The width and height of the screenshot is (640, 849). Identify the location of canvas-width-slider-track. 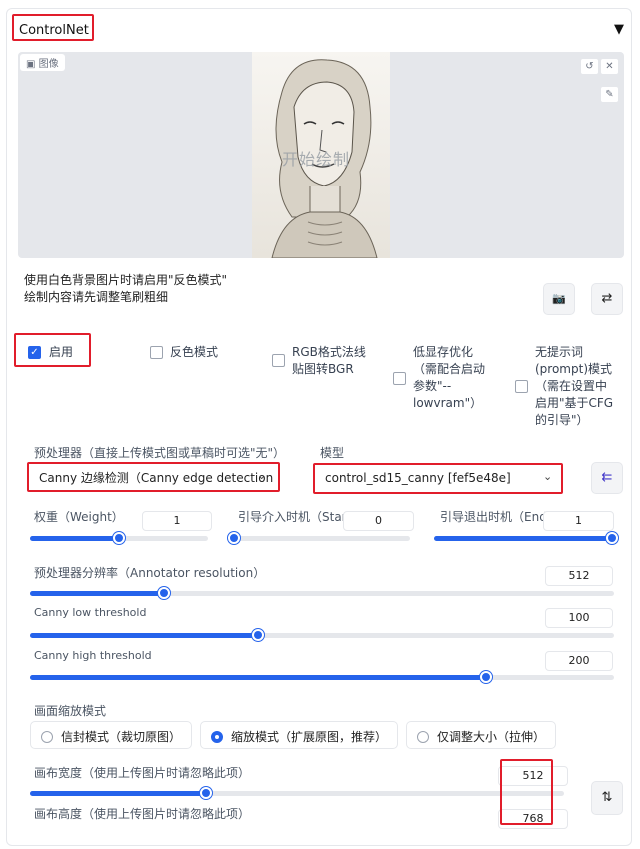
(297, 793).